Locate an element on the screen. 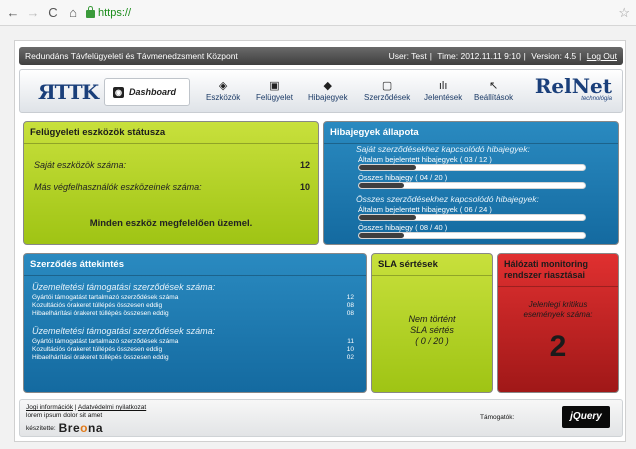  made-by: készítette: Breona is located at coordinates (64, 428).